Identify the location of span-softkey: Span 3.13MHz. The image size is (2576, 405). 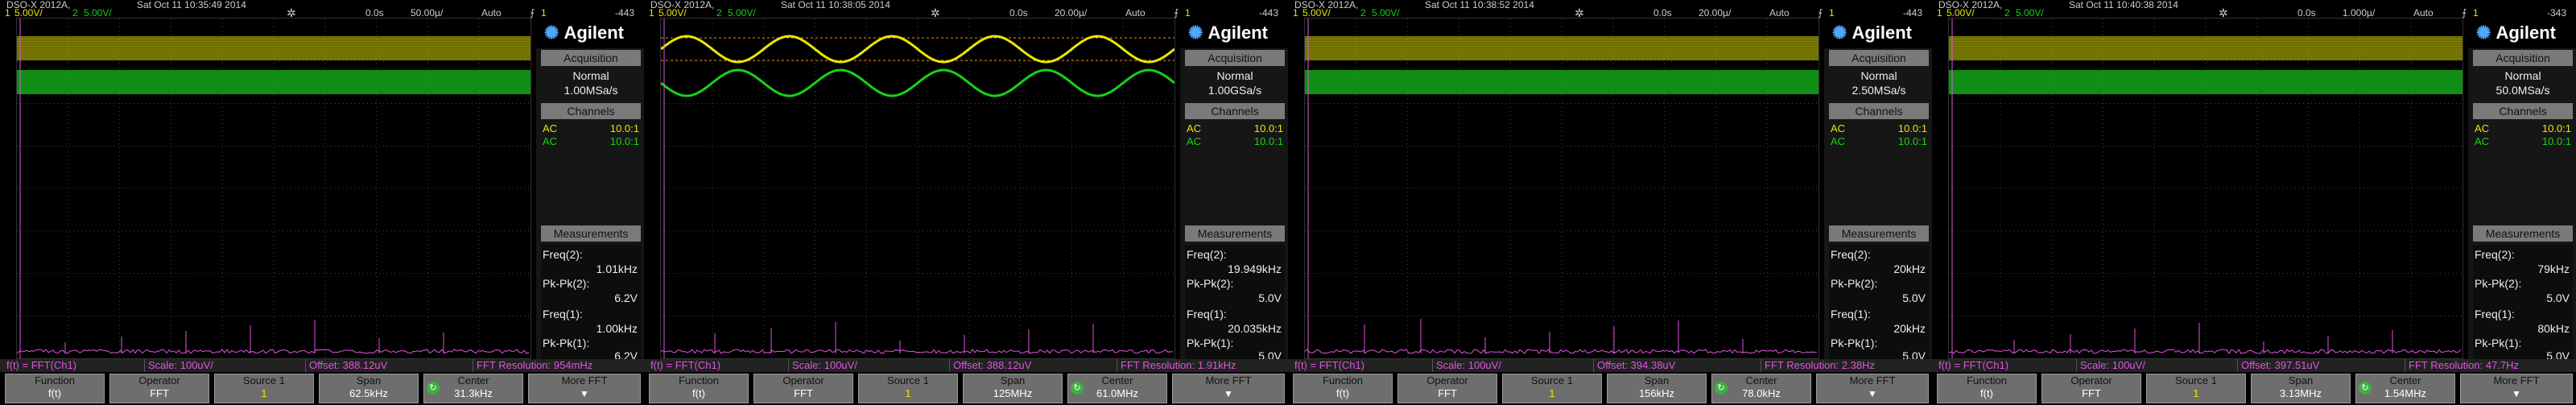
(2301, 388).